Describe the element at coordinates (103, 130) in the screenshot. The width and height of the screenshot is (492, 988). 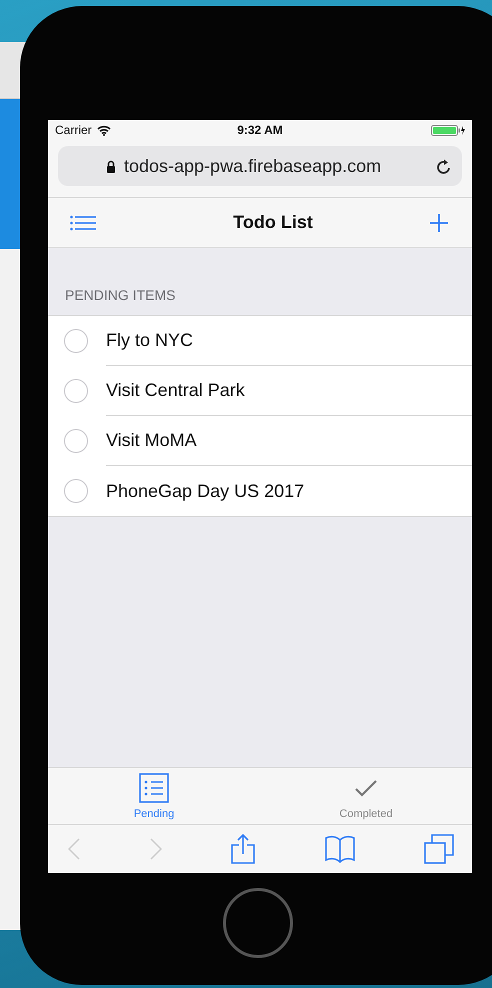
I see `wifi-icon` at that location.